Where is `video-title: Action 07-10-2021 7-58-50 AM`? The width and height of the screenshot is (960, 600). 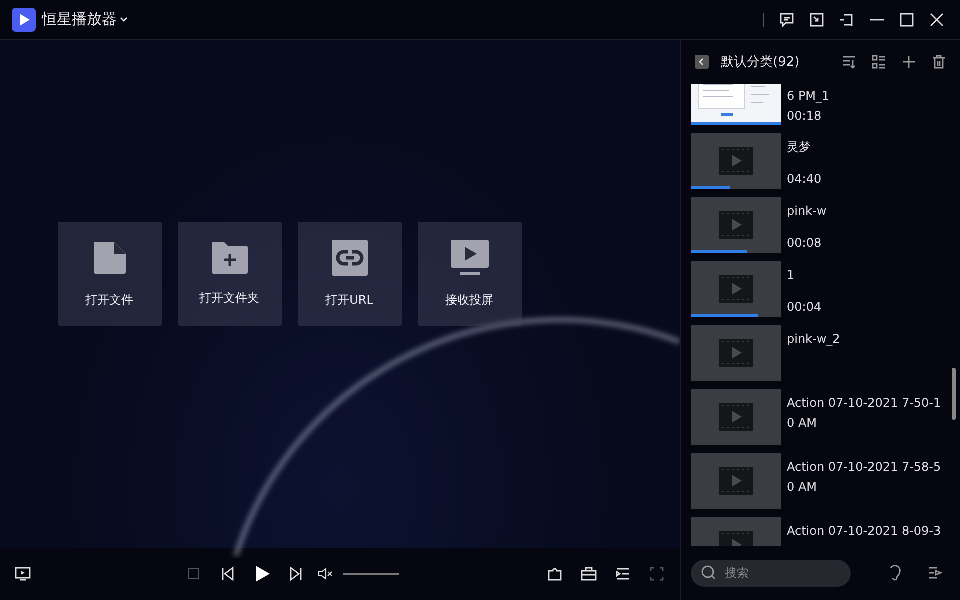 video-title: Action 07-10-2021 7-58-50 AM is located at coordinates (864, 477).